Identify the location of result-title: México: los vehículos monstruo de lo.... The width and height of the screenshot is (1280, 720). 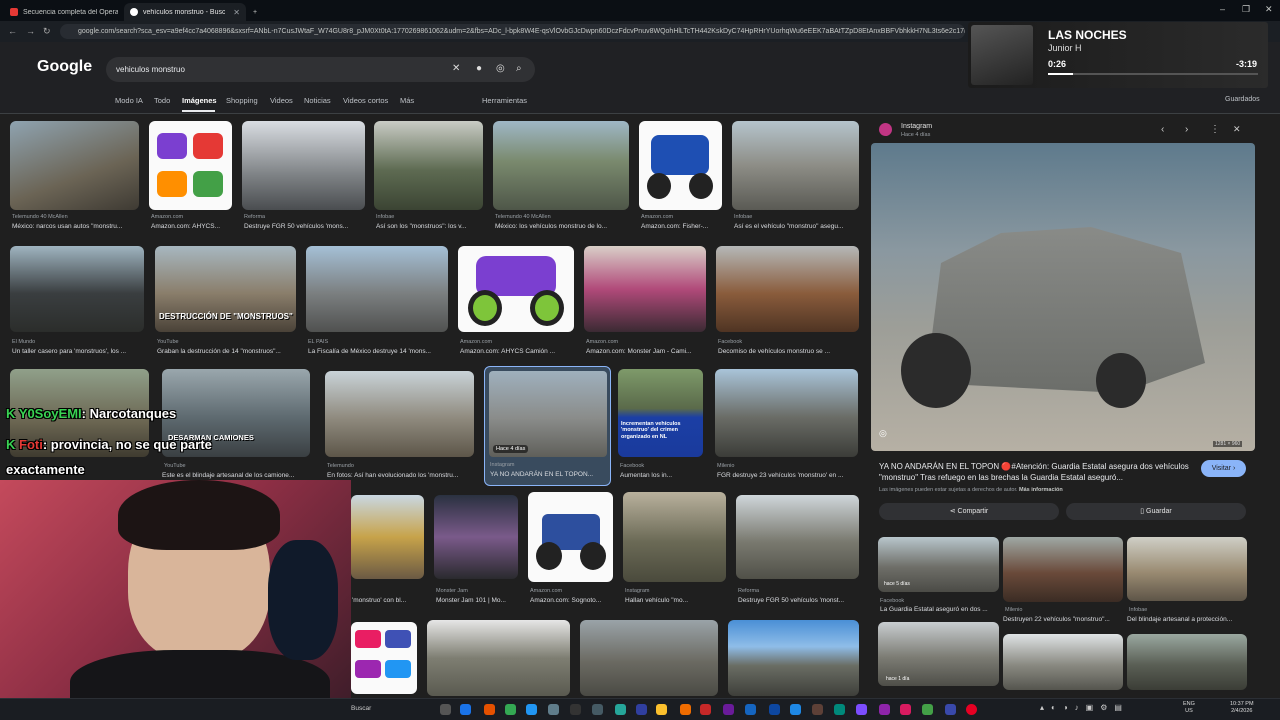
(563, 226).